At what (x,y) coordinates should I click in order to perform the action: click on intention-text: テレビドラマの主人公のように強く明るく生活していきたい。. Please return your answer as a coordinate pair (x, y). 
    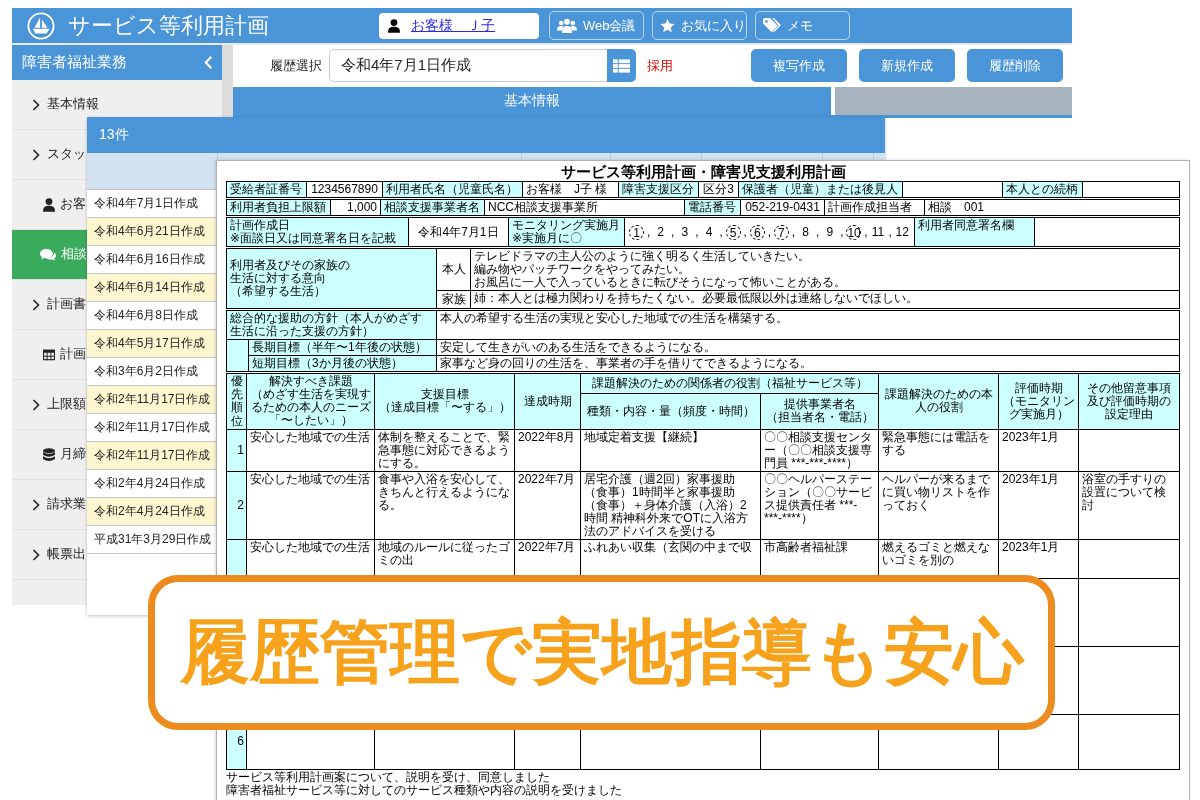
    Looking at the image, I should click on (642, 256).